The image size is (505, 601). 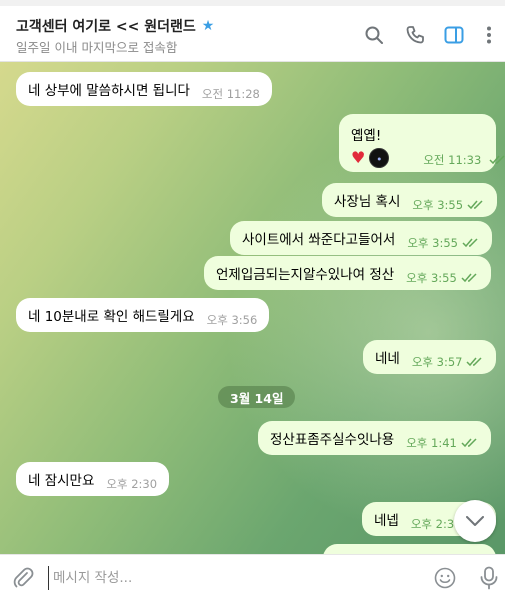 What do you see at coordinates (97, 47) in the screenshot?
I see `last-seen-status: 일주일 이내 마지막으로 접속함` at bounding box center [97, 47].